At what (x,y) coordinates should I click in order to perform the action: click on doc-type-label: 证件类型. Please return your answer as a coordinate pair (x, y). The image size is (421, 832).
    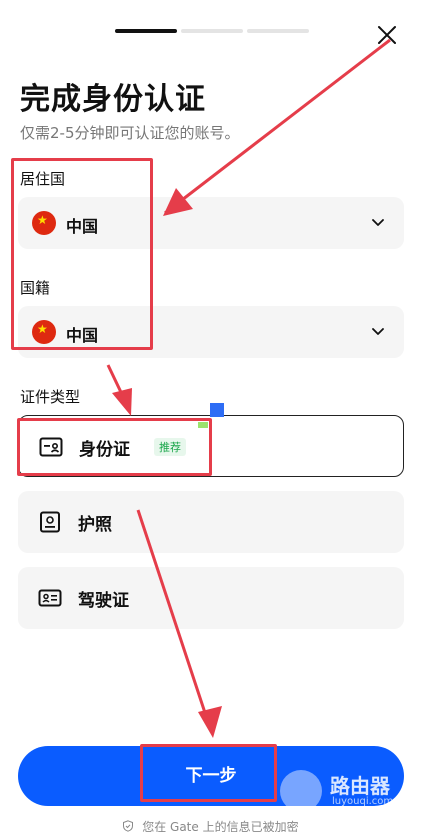
    Looking at the image, I should click on (50, 397).